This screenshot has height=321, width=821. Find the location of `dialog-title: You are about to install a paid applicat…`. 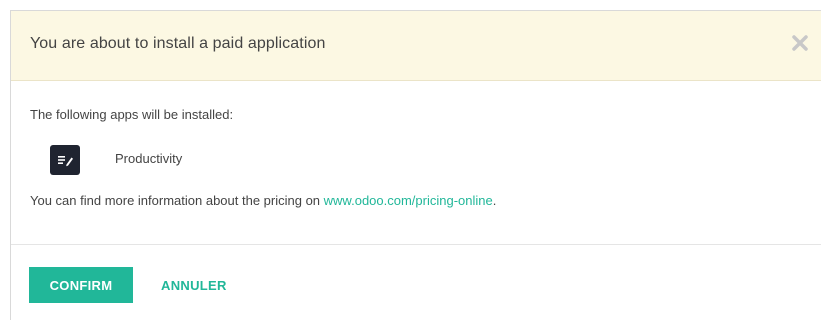

dialog-title: You are about to install a paid applicat… is located at coordinates (178, 43).